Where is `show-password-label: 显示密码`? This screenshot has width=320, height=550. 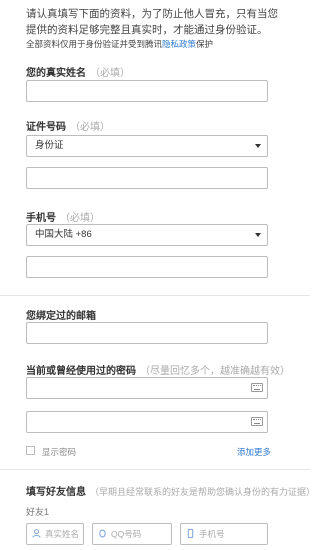 show-password-label: 显示密码 is located at coordinates (59, 452).